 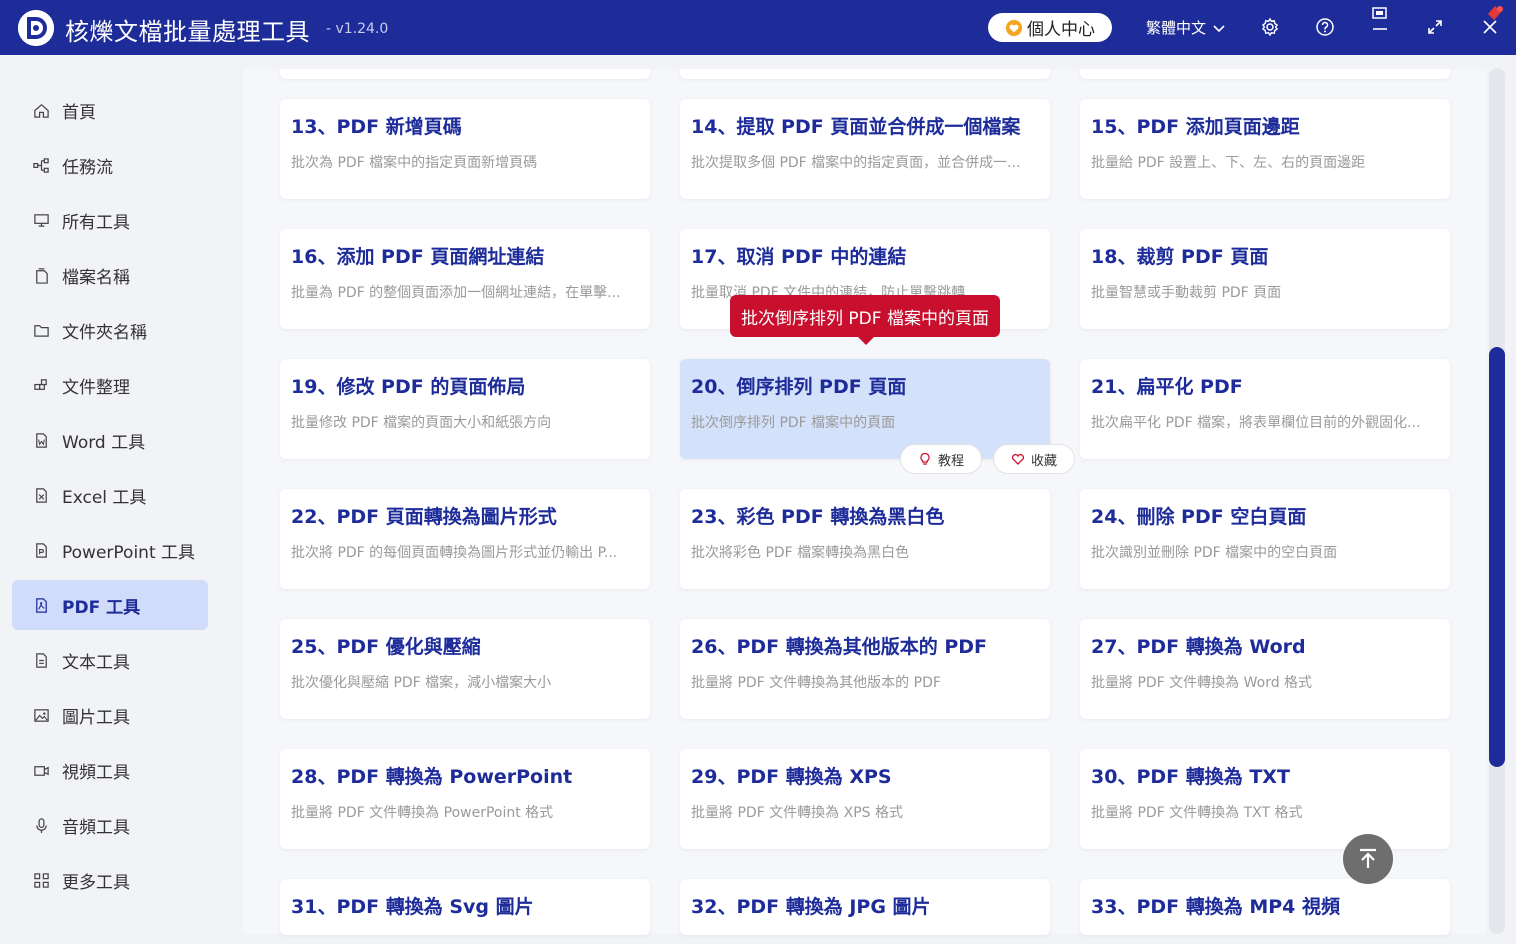 I want to click on tooltip-arrow, so click(x=866, y=341).